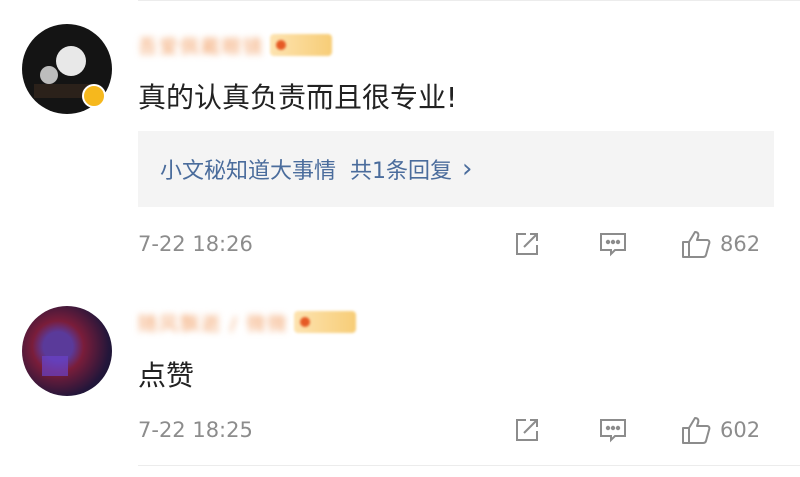  What do you see at coordinates (740, 430) in the screenshot?
I see `like-count: 602` at bounding box center [740, 430].